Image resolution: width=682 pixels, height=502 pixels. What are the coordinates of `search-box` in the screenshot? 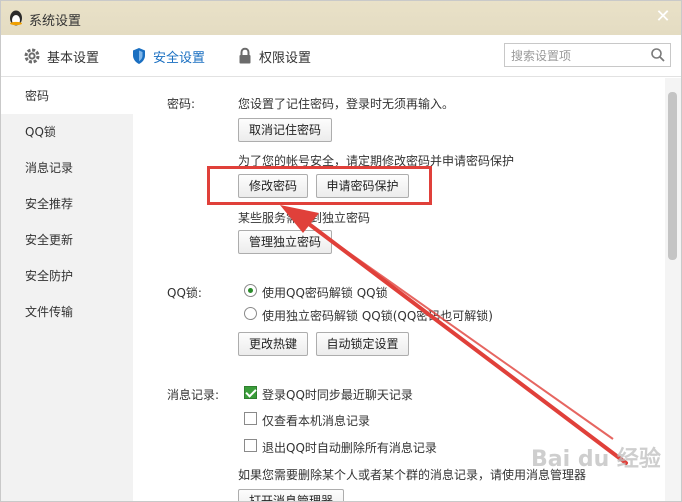 It's located at (587, 55).